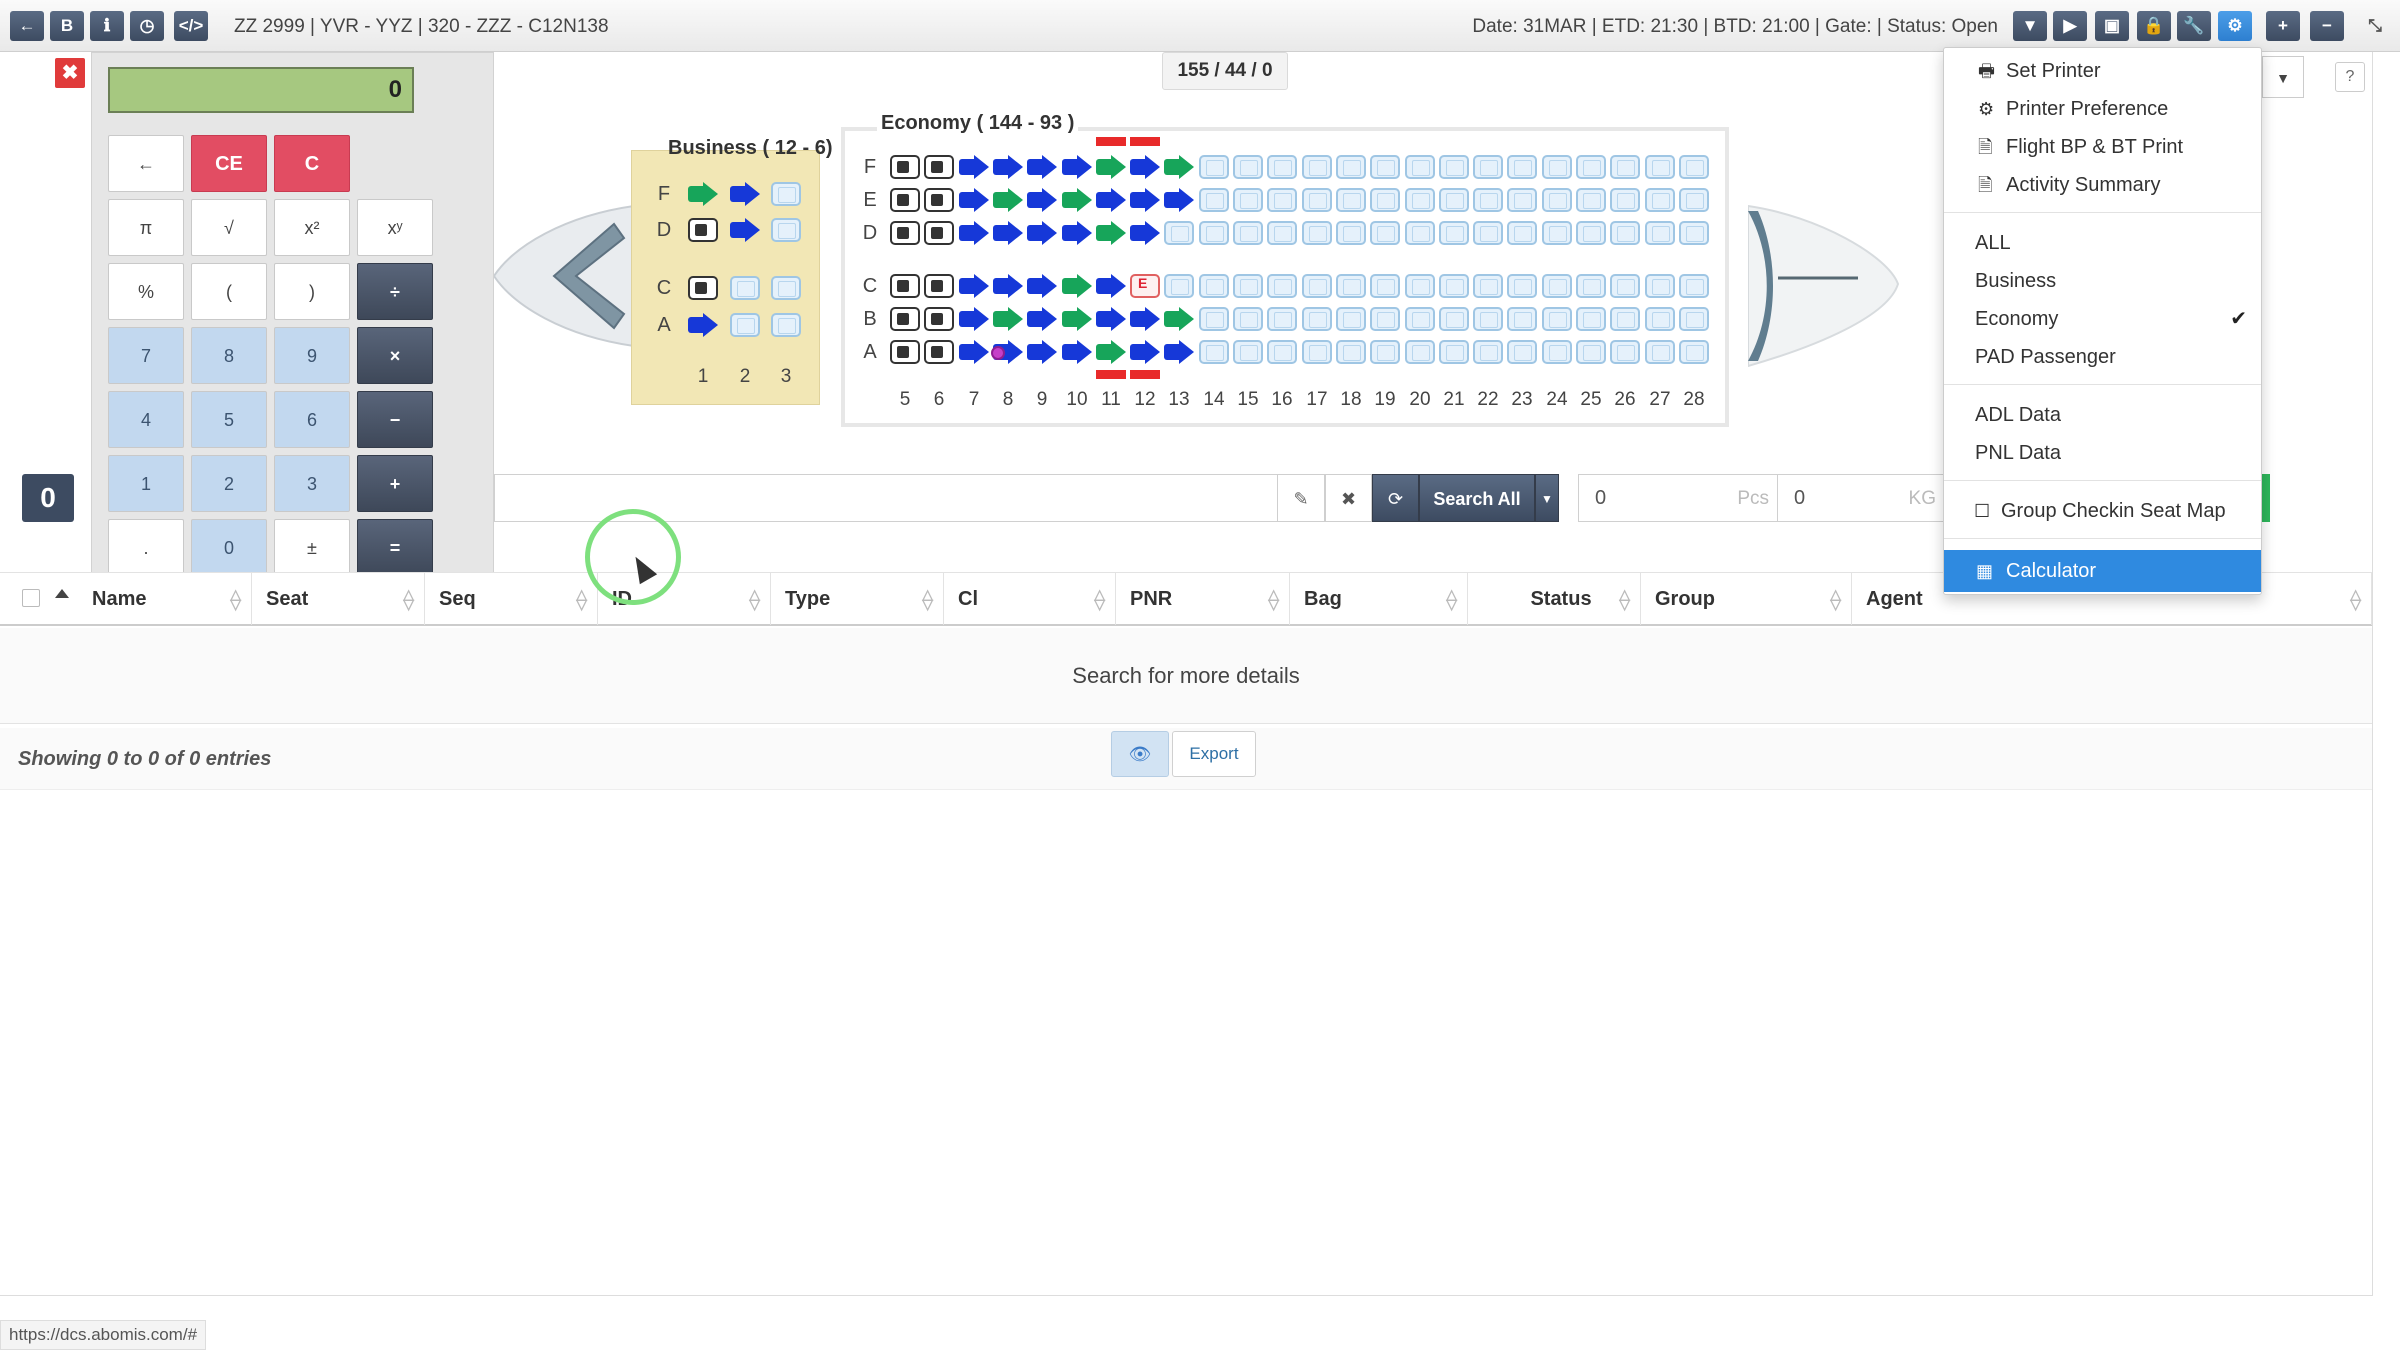 The image size is (2400, 1350). What do you see at coordinates (2102, 185) in the screenshot?
I see `menu-item-activity-summary: 🗎 Activity Summary` at bounding box center [2102, 185].